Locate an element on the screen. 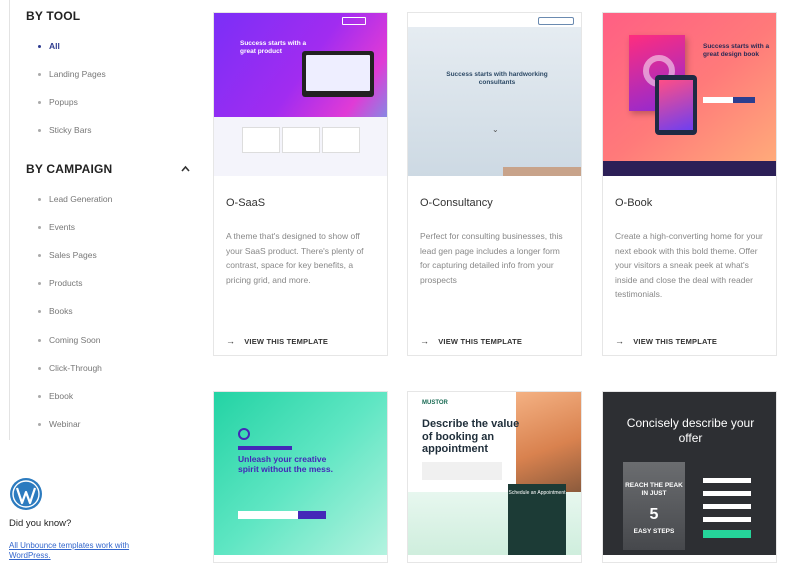 Image resolution: width=790 pixels, height=563 pixels. chevron-down-icon: ⌄ is located at coordinates (495, 129).